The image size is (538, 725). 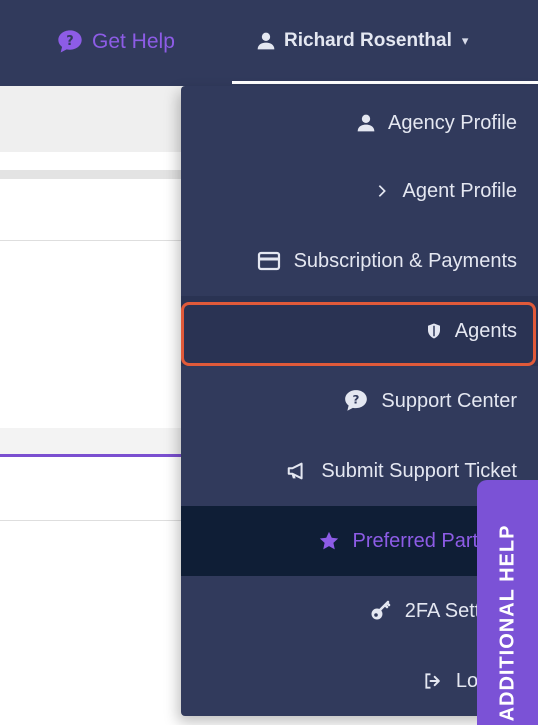 What do you see at coordinates (452, 122) in the screenshot?
I see `menu-item-label: Agency Profile` at bounding box center [452, 122].